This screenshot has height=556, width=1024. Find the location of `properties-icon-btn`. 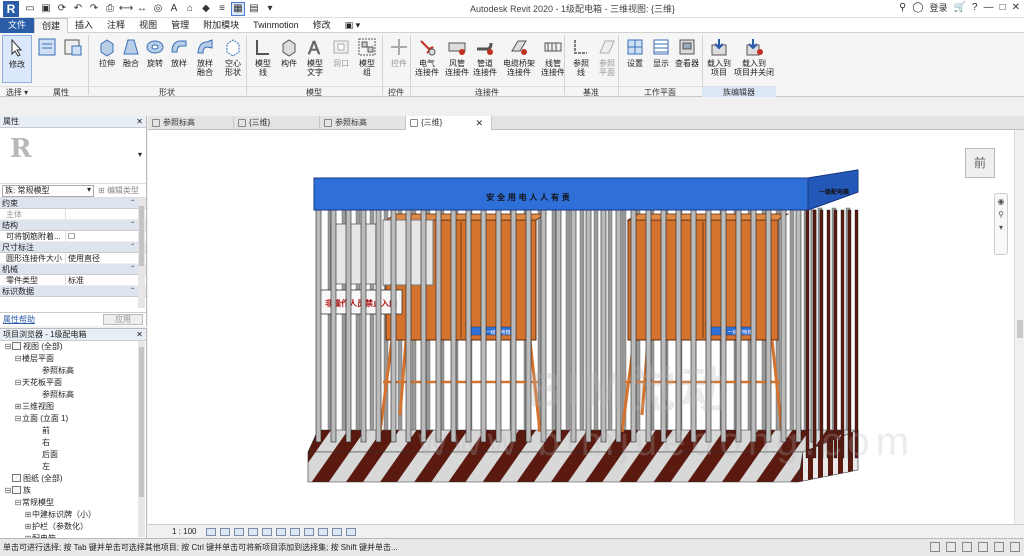

properties-icon-btn is located at coordinates (47, 59).